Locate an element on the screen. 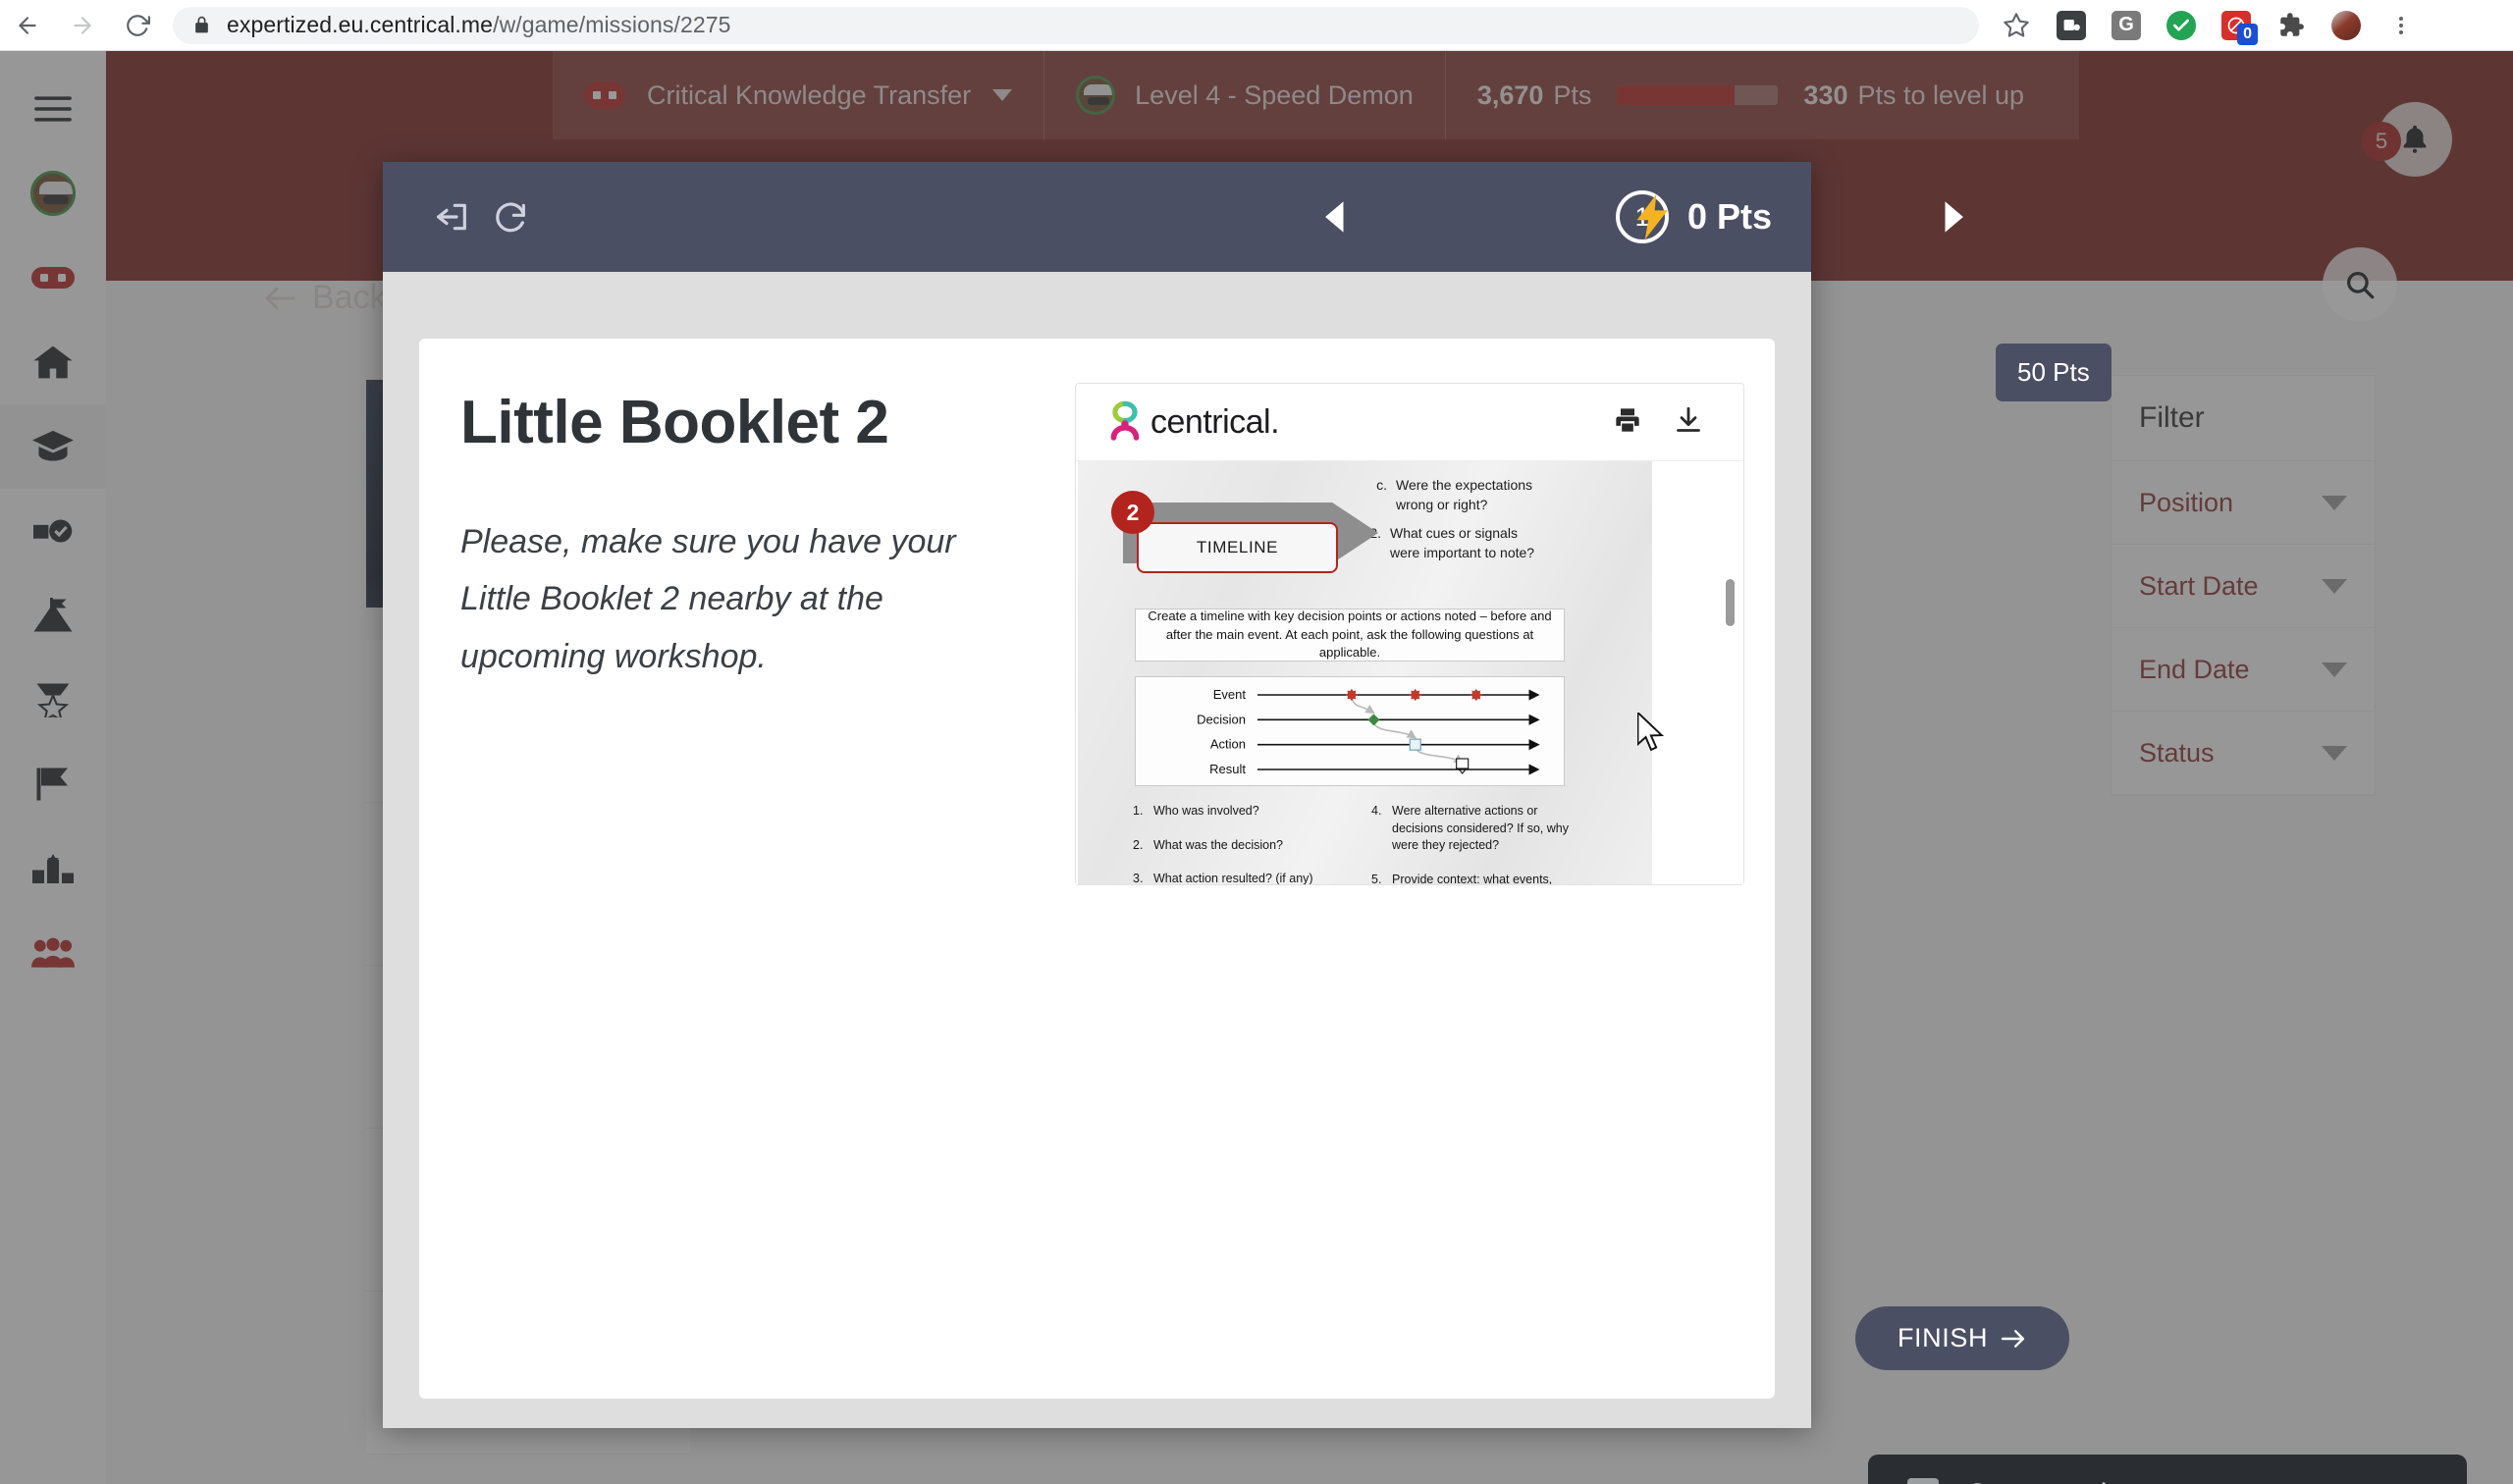  exit-activity-icon is located at coordinates (452, 216).